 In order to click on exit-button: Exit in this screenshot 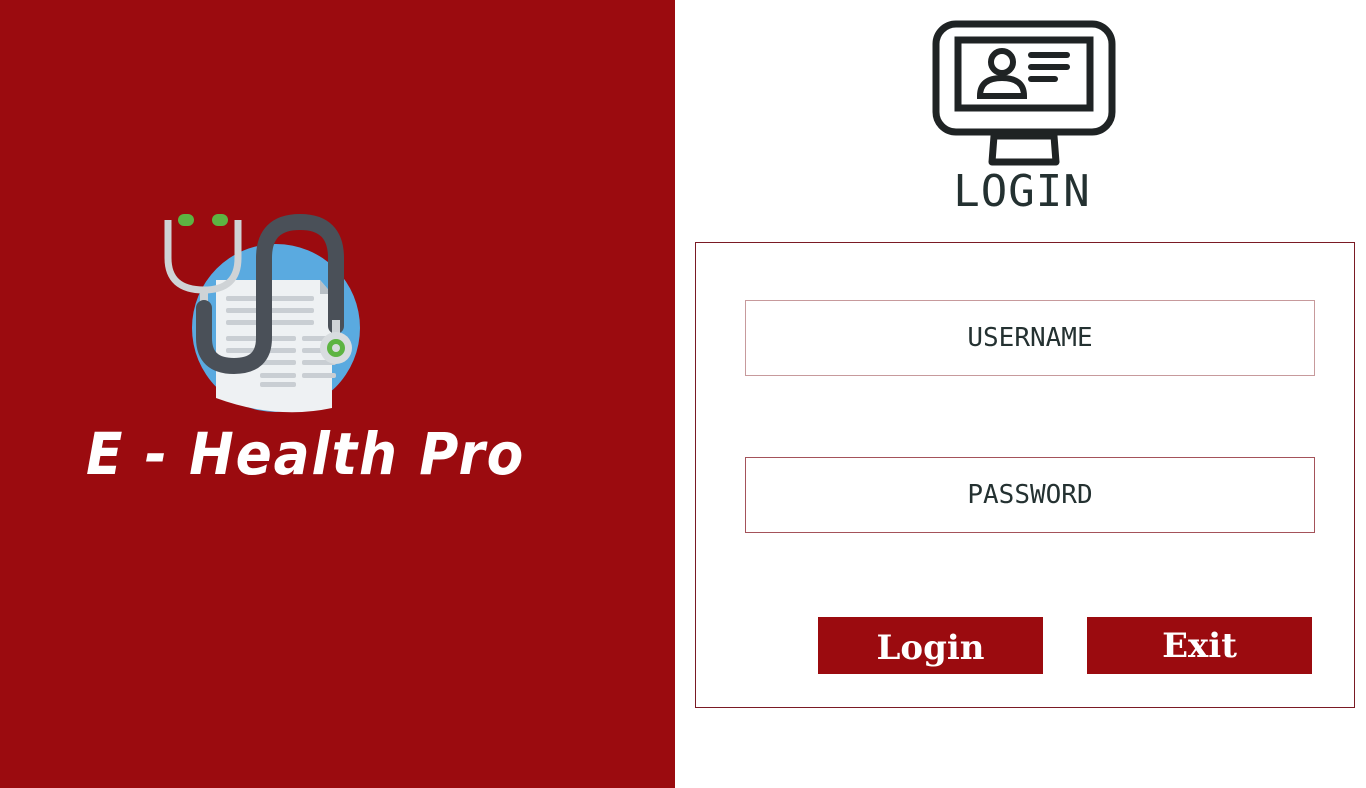, I will do `click(1199, 645)`.